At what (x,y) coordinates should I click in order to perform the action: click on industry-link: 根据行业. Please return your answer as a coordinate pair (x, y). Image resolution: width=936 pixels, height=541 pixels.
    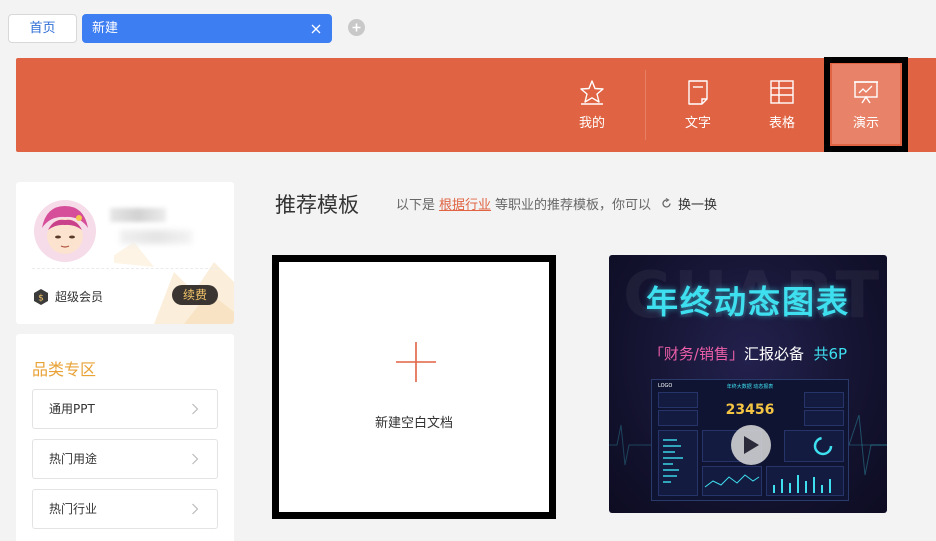
    Looking at the image, I should click on (465, 203).